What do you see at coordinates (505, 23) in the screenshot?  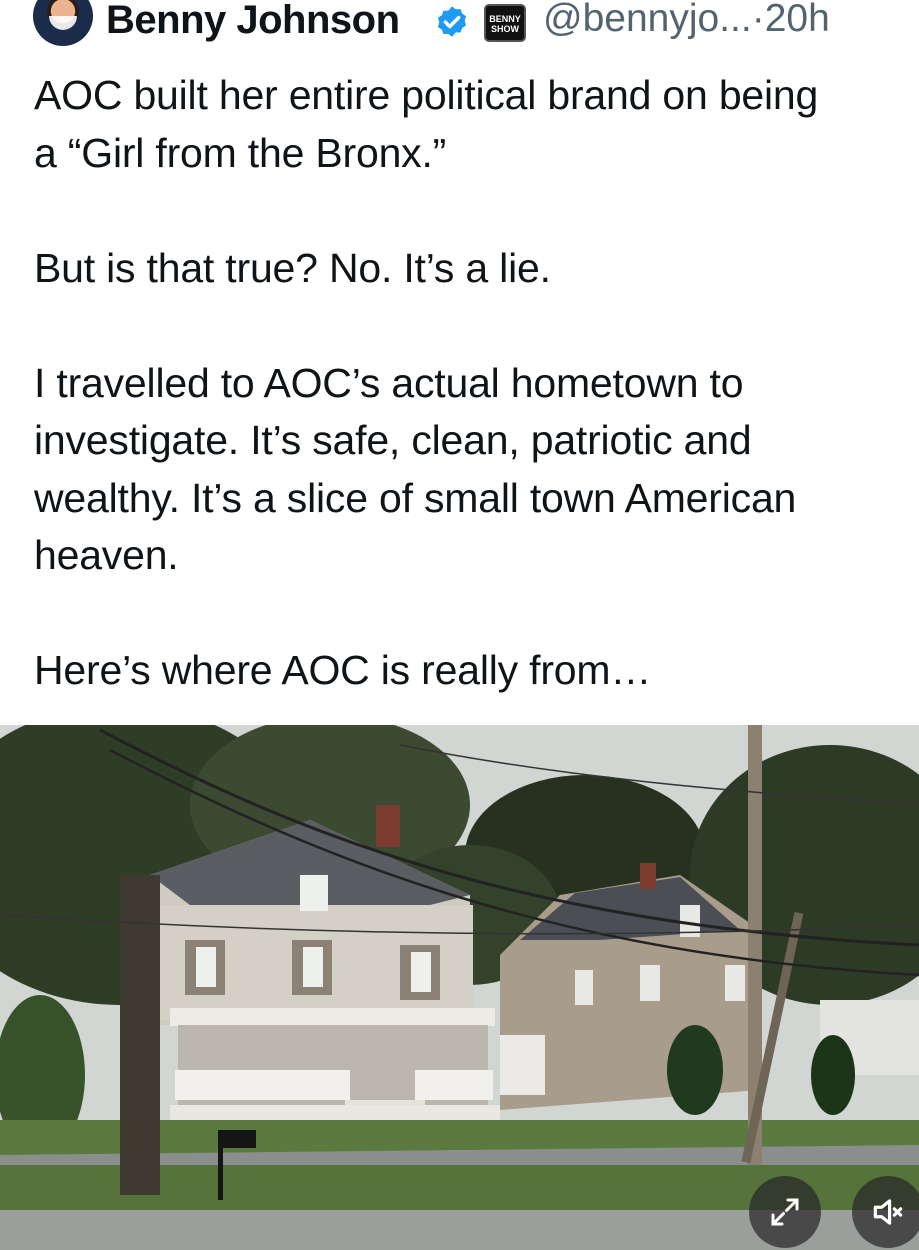 I see `affiliate-badge-icon: BENNY SHOW` at bounding box center [505, 23].